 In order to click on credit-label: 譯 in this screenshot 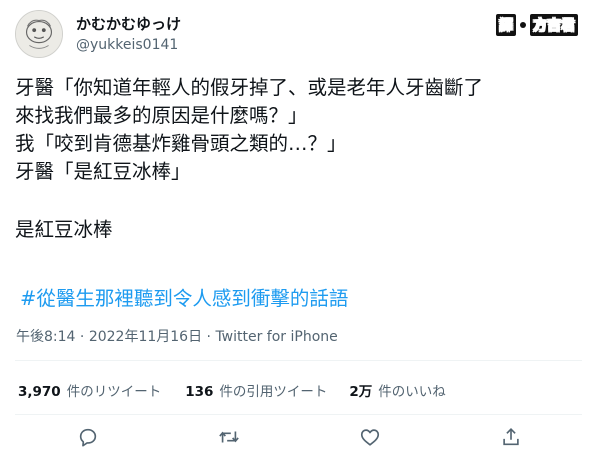, I will do `click(506, 25)`.